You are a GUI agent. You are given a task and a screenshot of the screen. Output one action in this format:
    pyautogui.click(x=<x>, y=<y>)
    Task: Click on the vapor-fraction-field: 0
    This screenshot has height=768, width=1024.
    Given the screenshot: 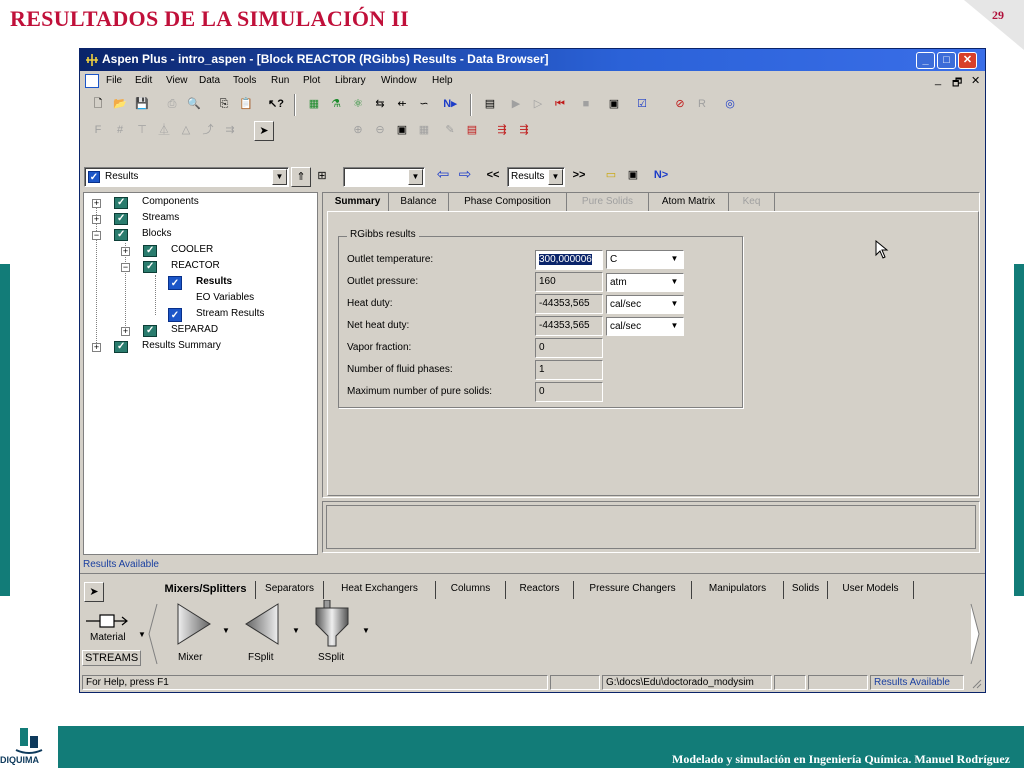 What is the action you would take?
    pyautogui.click(x=569, y=348)
    